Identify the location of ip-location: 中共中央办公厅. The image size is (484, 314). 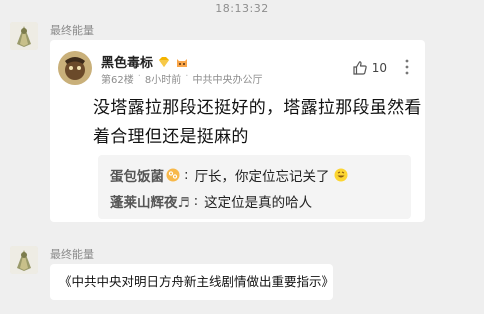
(227, 80).